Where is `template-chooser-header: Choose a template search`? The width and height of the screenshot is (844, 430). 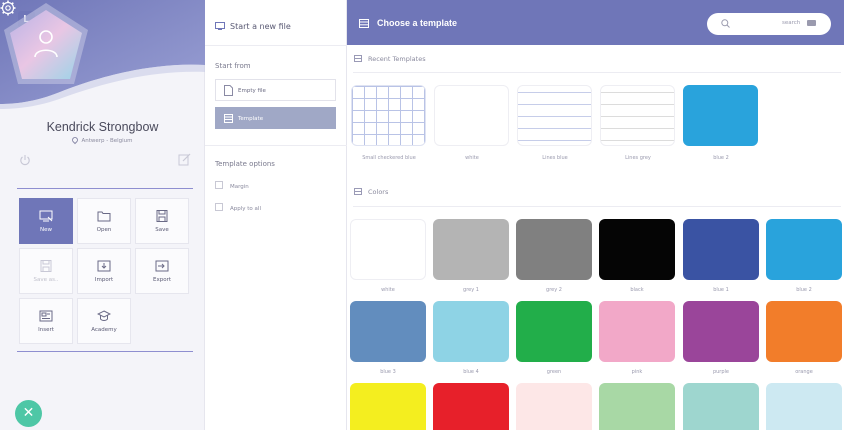
template-chooser-header: Choose a template search is located at coordinates (595, 22).